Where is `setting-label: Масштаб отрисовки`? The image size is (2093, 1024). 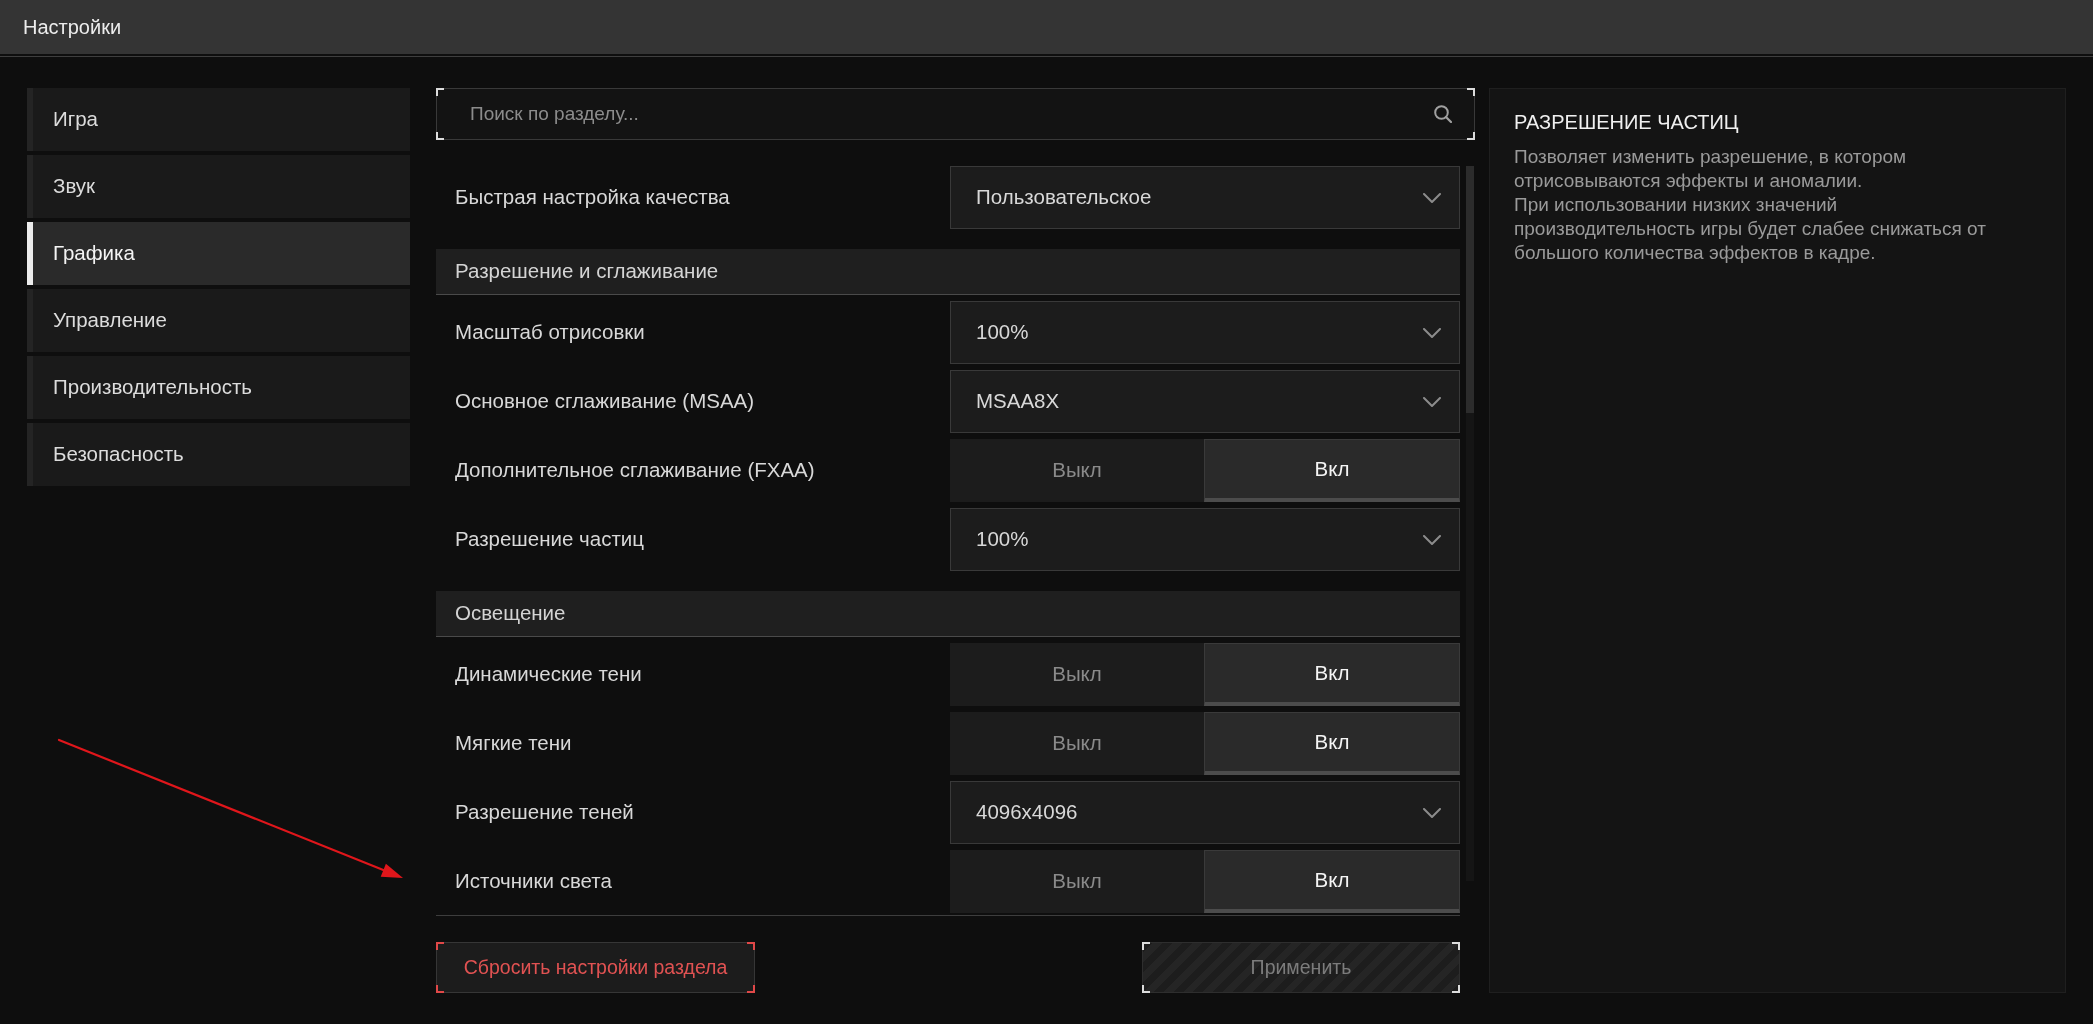 setting-label: Масштаб отрисовки is located at coordinates (549, 332).